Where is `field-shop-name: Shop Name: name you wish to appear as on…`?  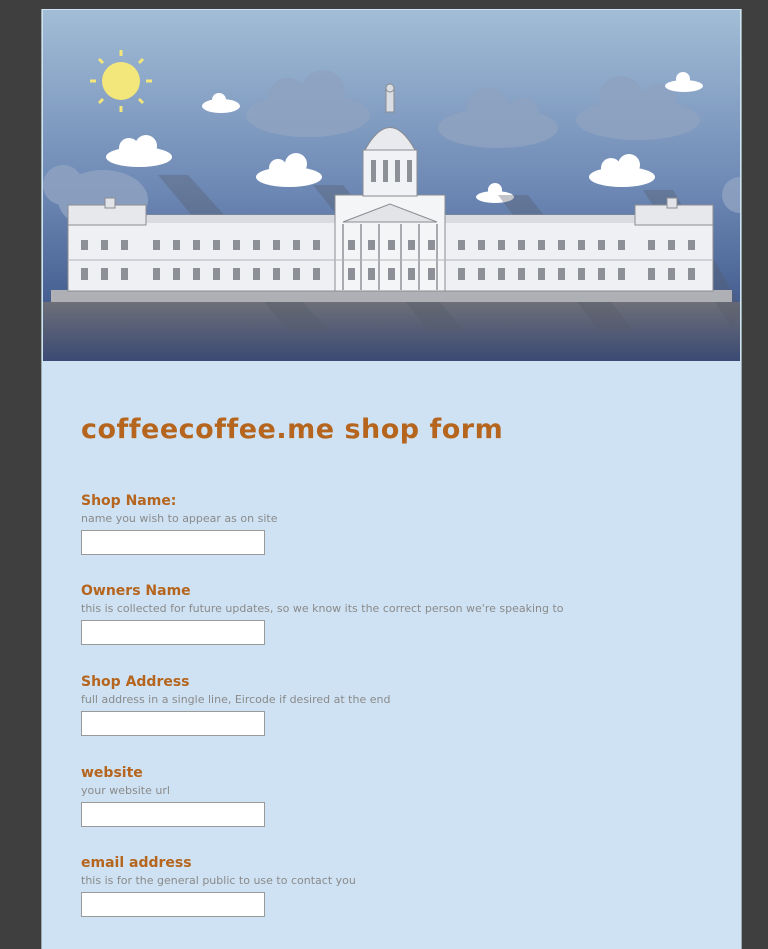 field-shop-name: Shop Name: name you wish to appear as on… is located at coordinates (381, 523).